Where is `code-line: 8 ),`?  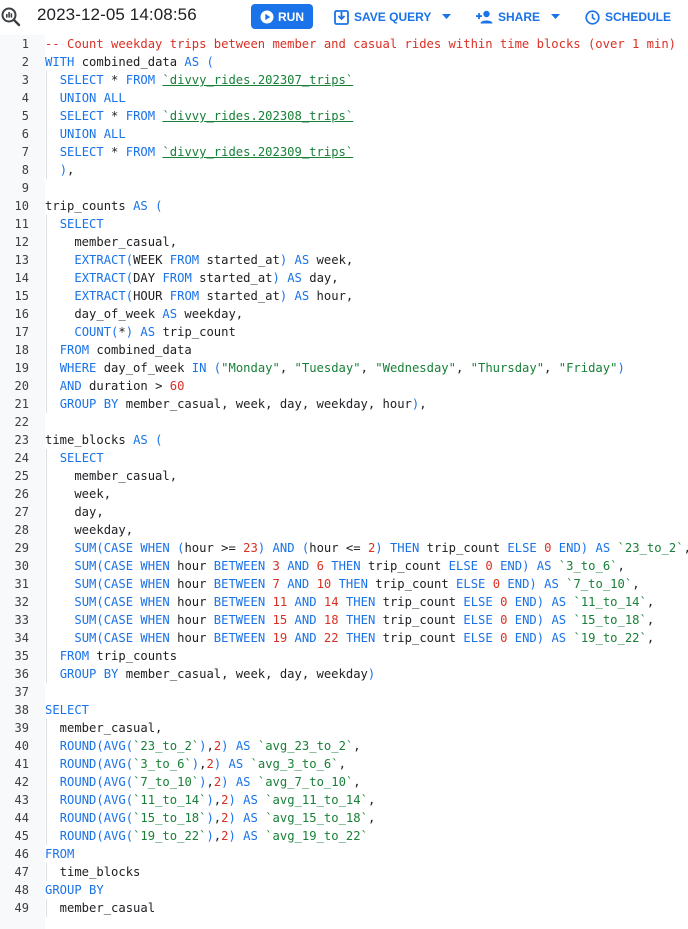
code-line: 8 ), is located at coordinates (344, 170).